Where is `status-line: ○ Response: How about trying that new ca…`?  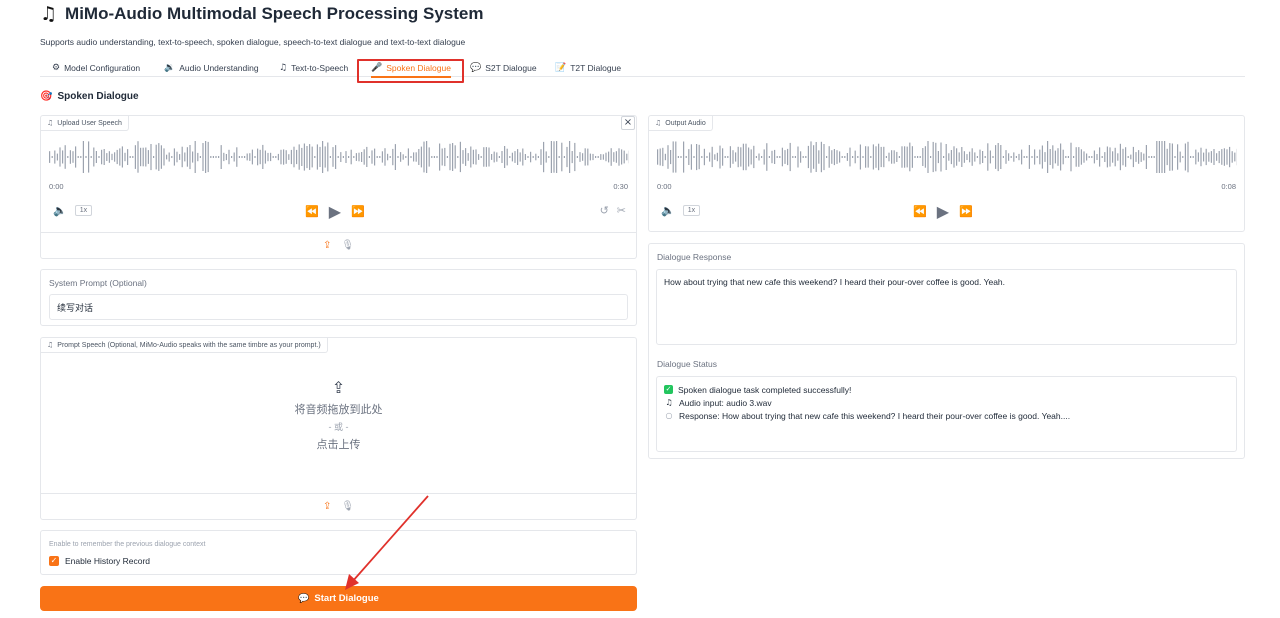 status-line: ○ Response: How about trying that new ca… is located at coordinates (946, 415).